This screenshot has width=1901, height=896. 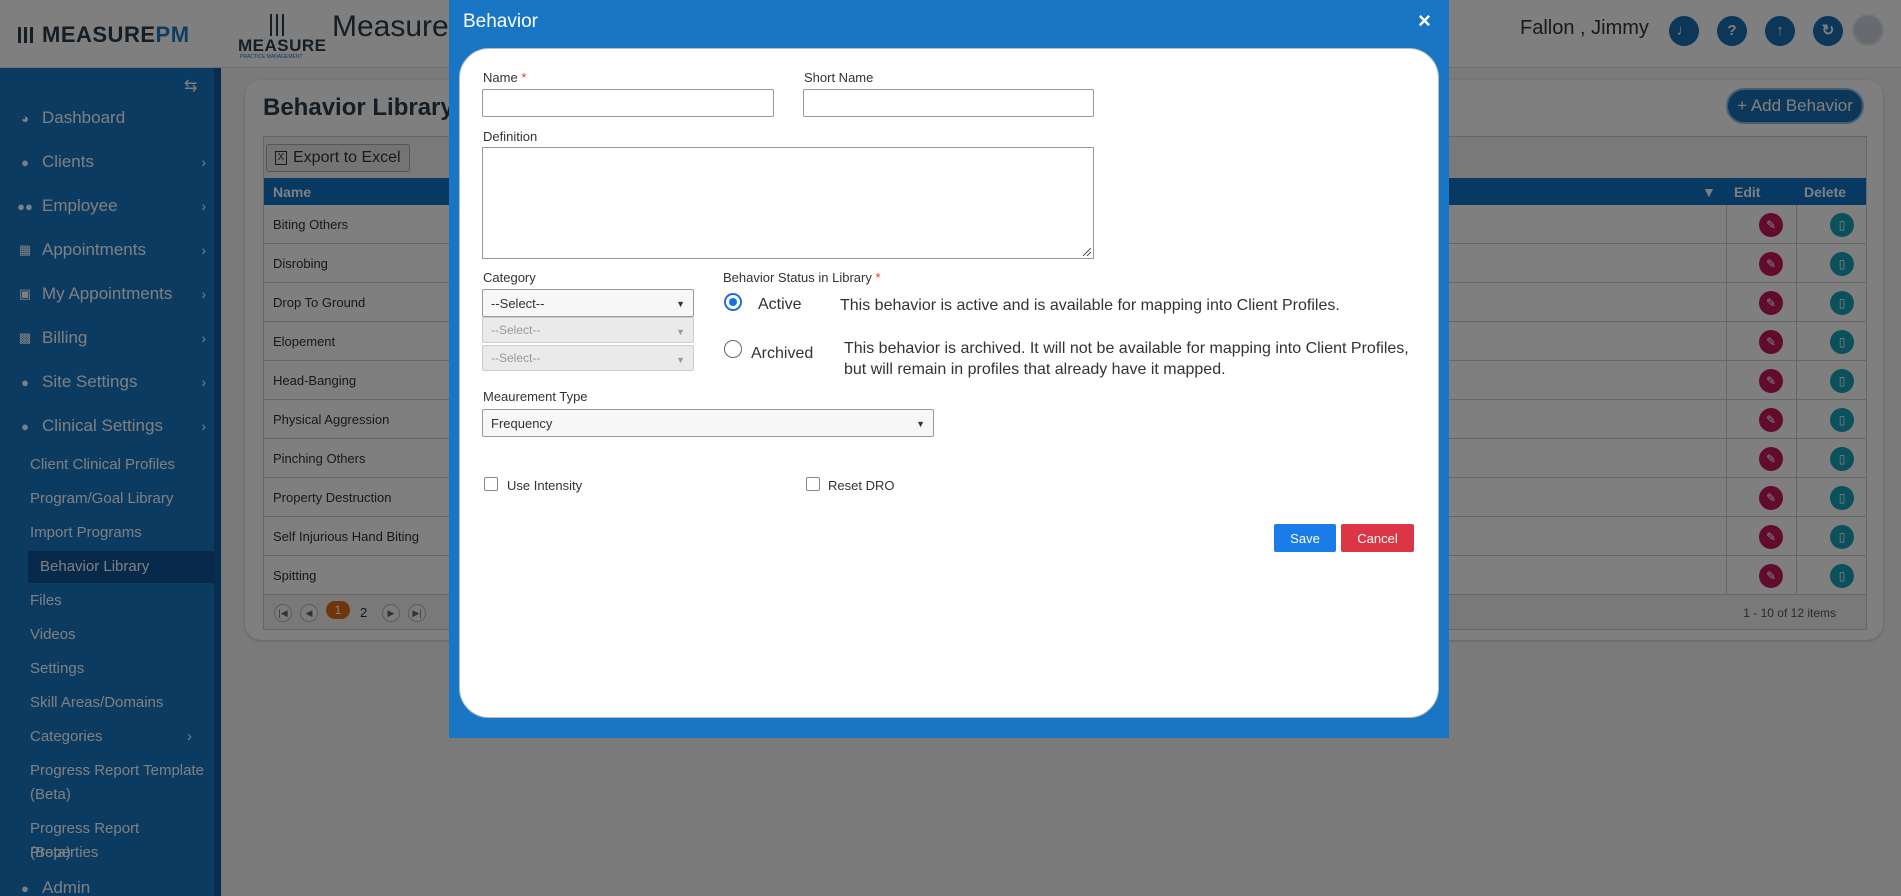 What do you see at coordinates (813, 484) in the screenshot?
I see `reset-dro-checkbox` at bounding box center [813, 484].